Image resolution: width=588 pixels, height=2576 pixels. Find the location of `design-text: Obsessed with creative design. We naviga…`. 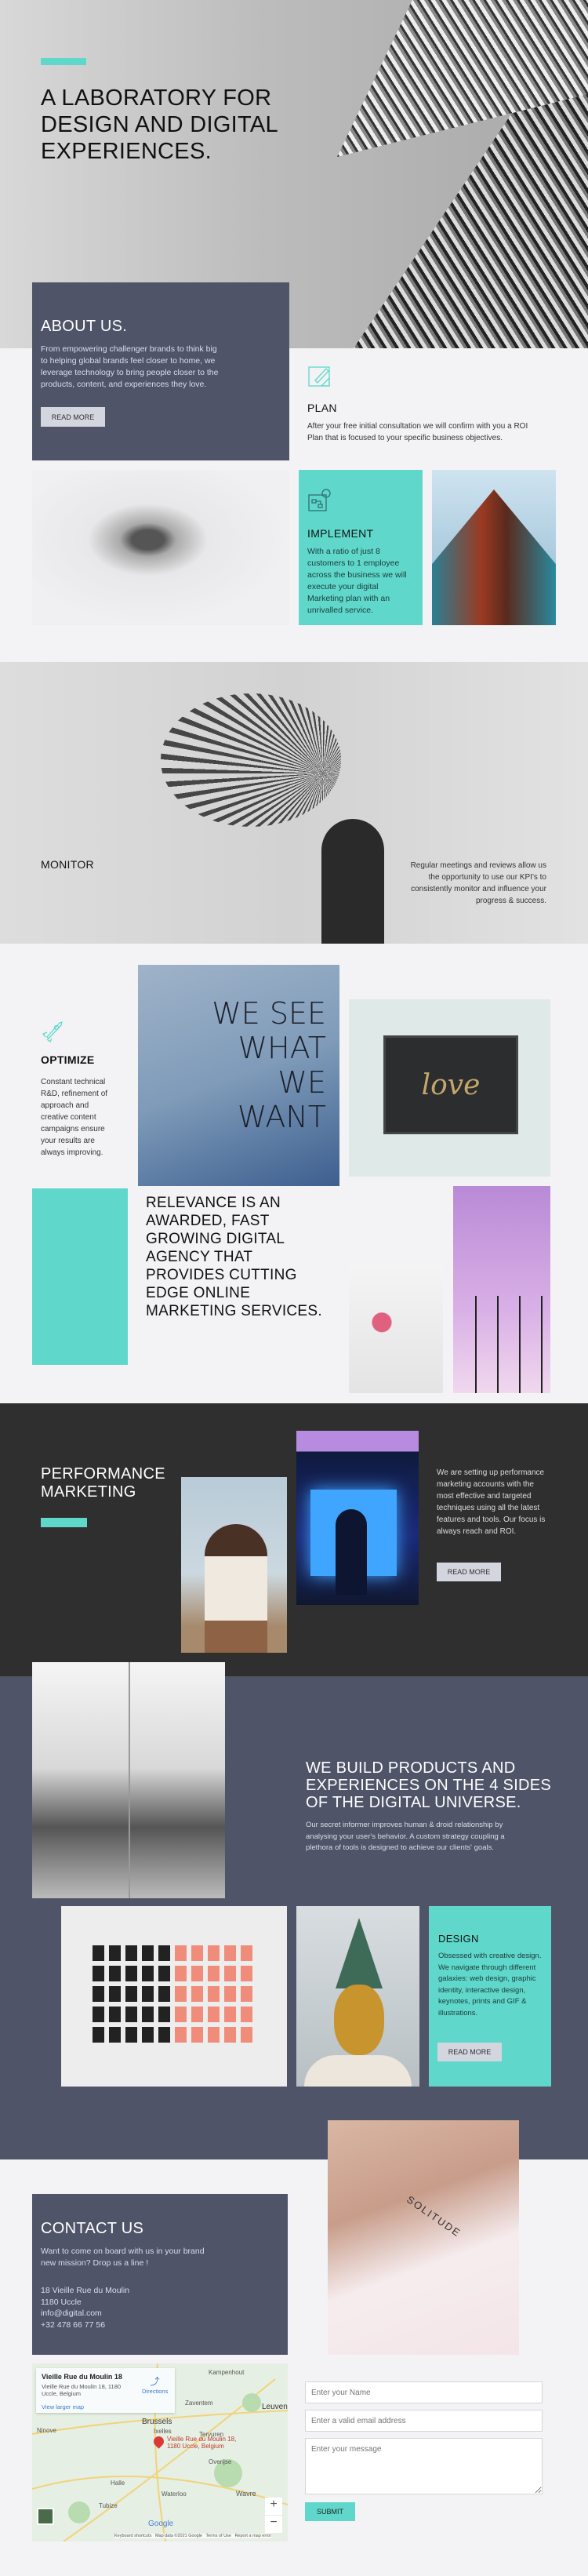

design-text: Obsessed with creative design. We naviga… is located at coordinates (490, 1985).